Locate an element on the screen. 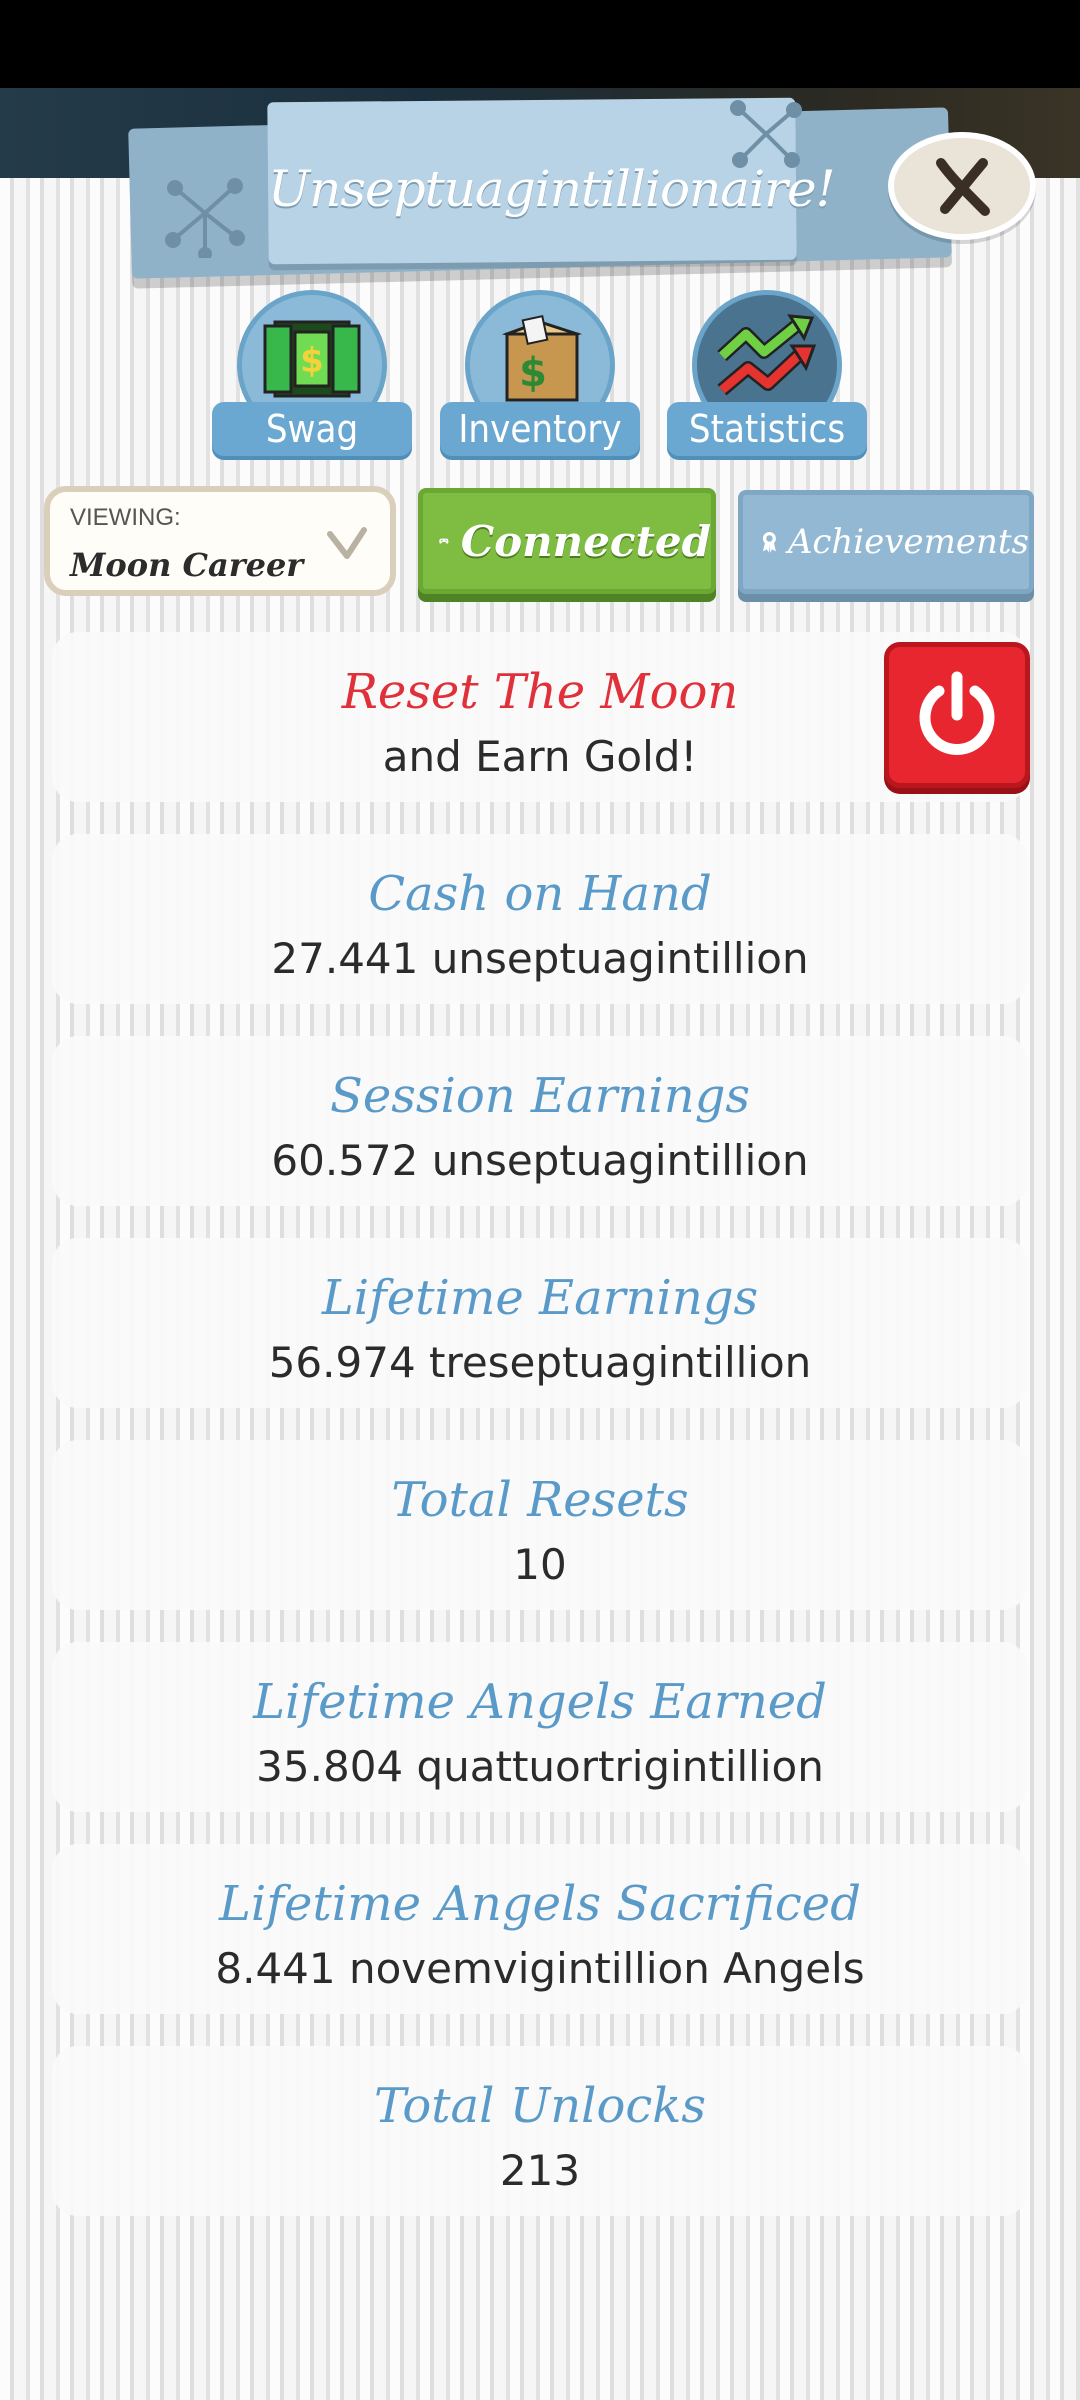 The image size is (1080, 2400). tab-inventory-label: Inventory is located at coordinates (540, 429).